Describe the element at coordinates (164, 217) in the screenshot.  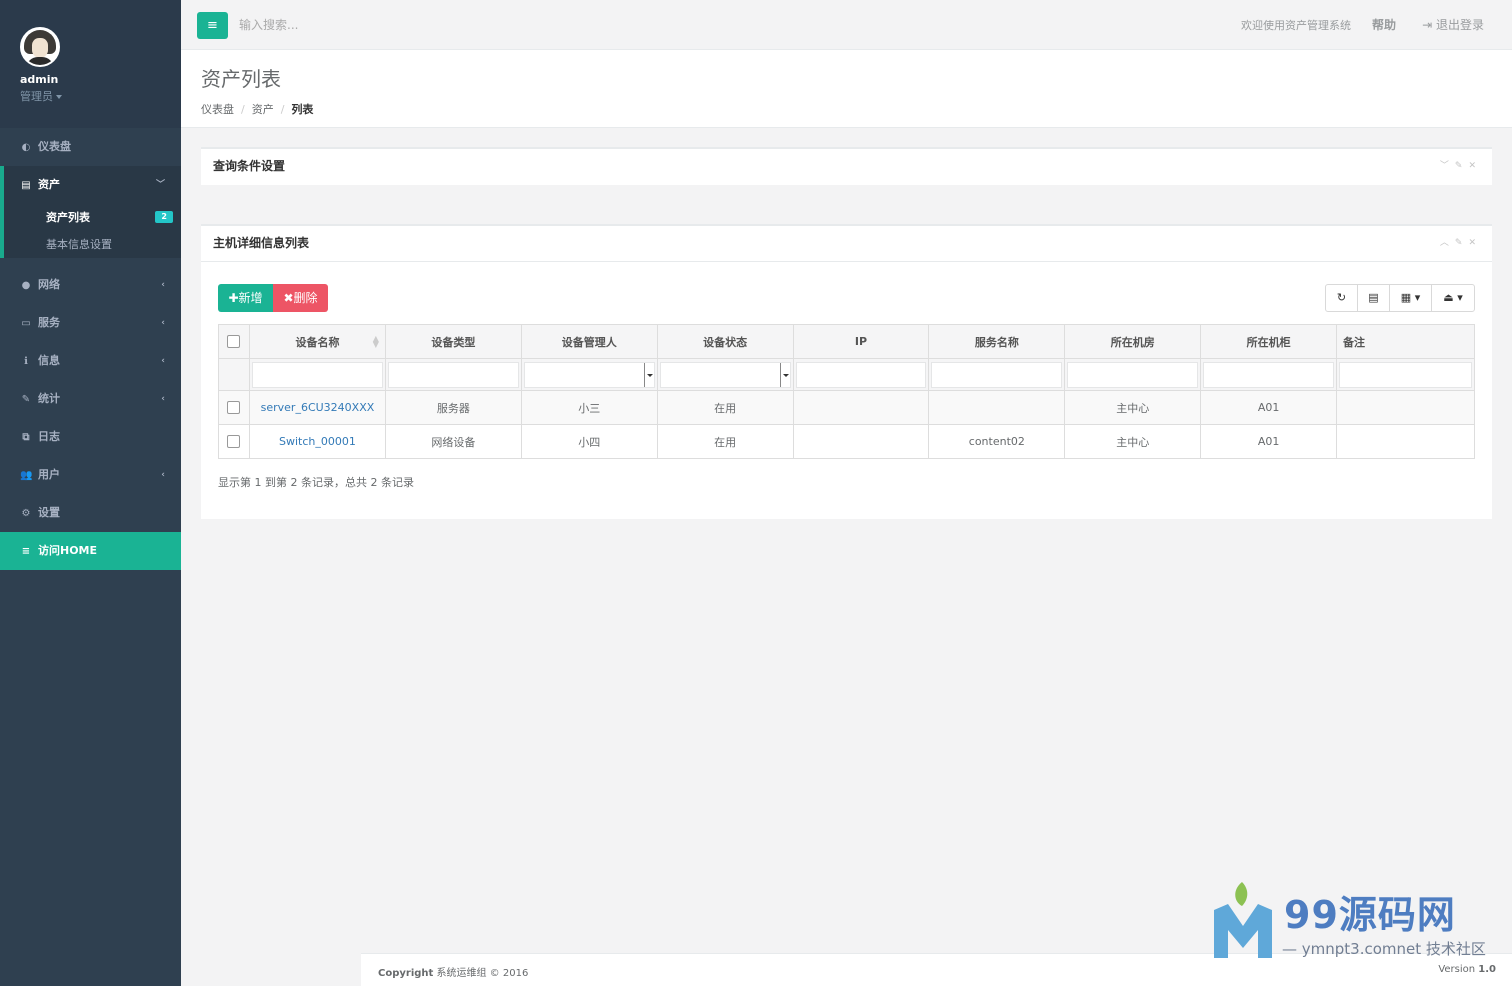
I see `count-badge: 2` at that location.